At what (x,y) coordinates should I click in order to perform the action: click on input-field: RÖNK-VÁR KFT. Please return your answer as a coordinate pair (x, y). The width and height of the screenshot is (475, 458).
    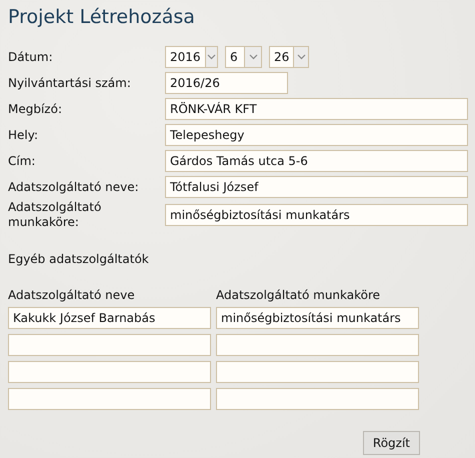
    Looking at the image, I should click on (316, 109).